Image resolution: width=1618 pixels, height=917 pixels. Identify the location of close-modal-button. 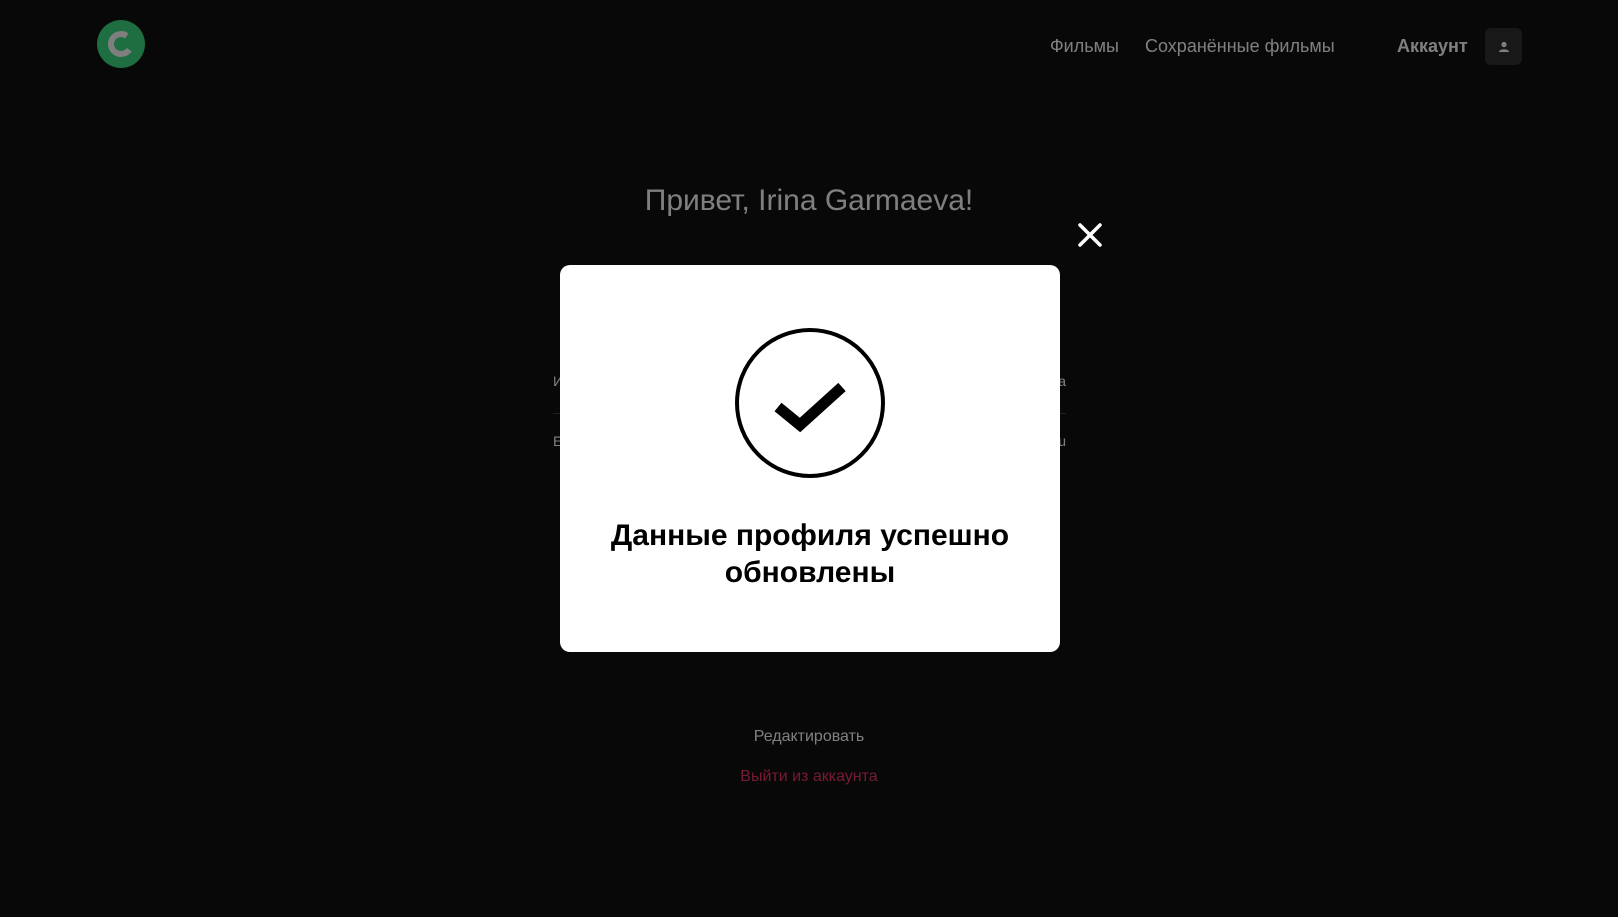
(1090, 235).